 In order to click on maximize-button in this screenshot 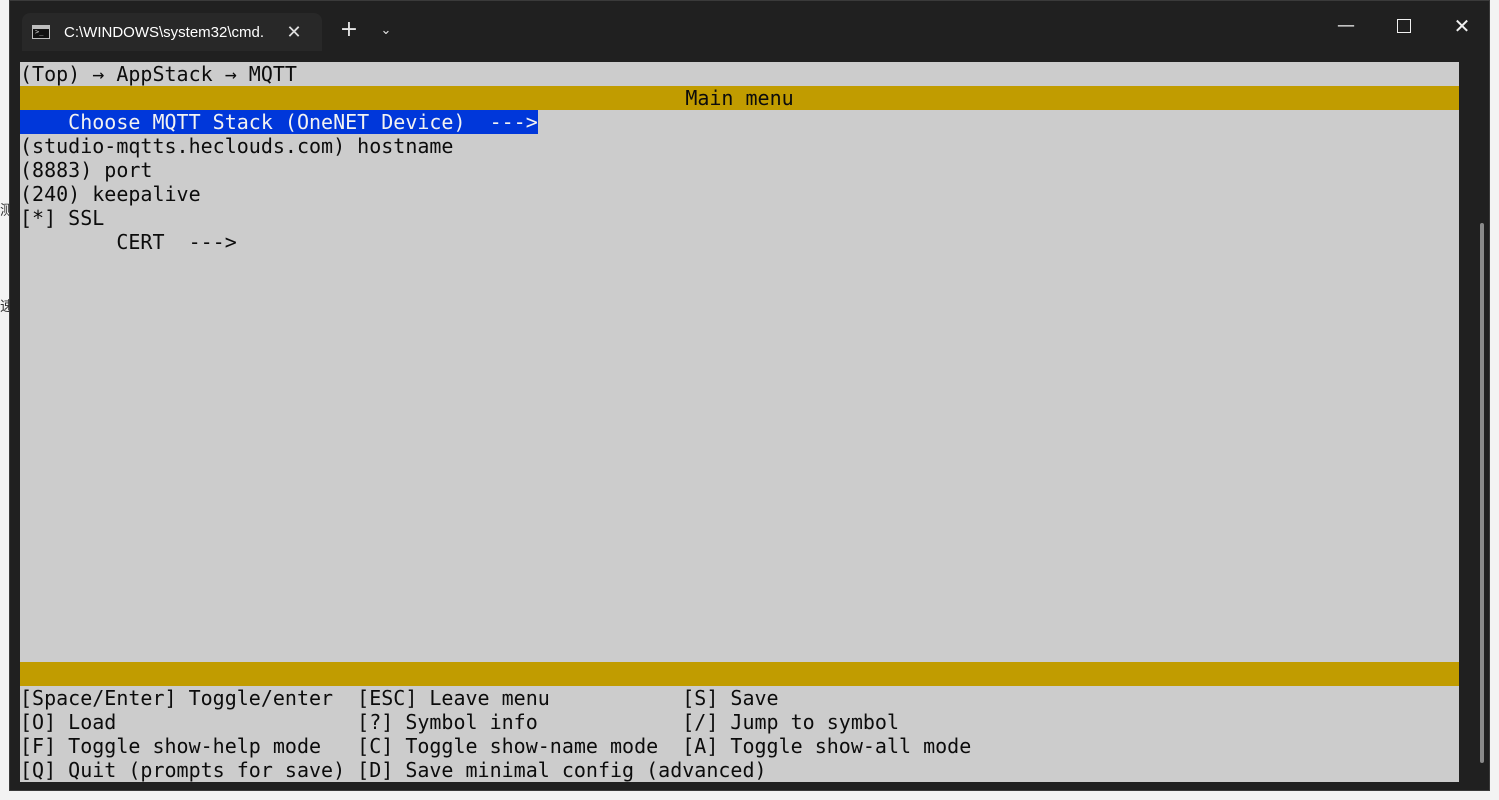, I will do `click(1404, 26)`.